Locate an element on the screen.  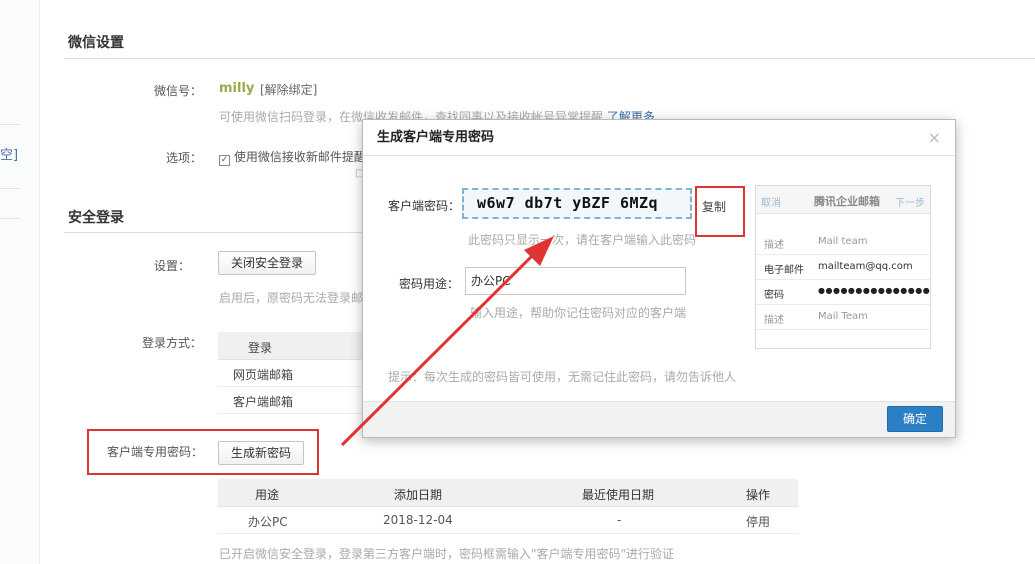
annotation-arrow is located at coordinates (447, 341).